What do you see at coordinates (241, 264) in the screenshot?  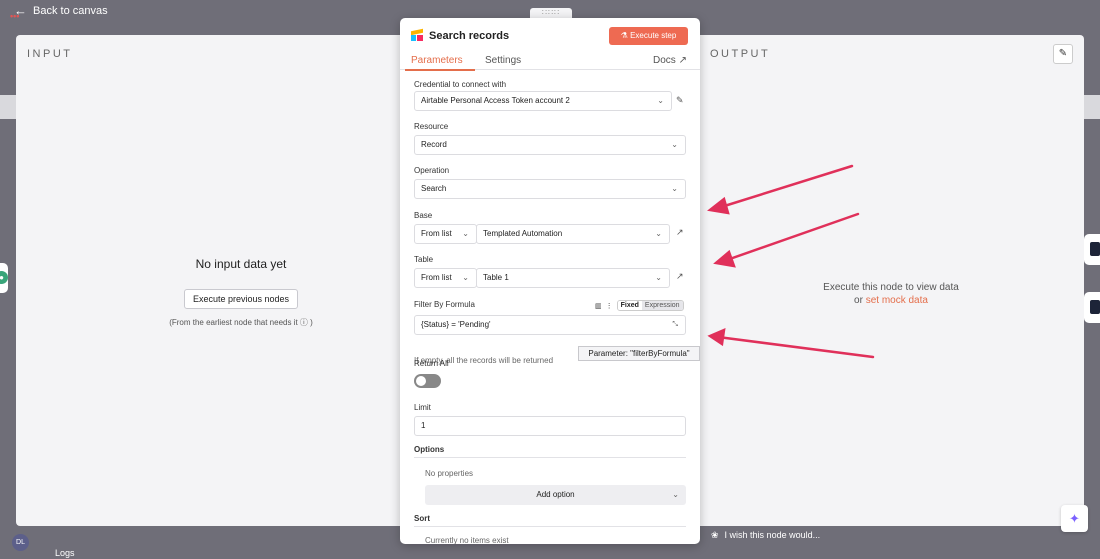 I see `input-empty-message: No input data yet` at bounding box center [241, 264].